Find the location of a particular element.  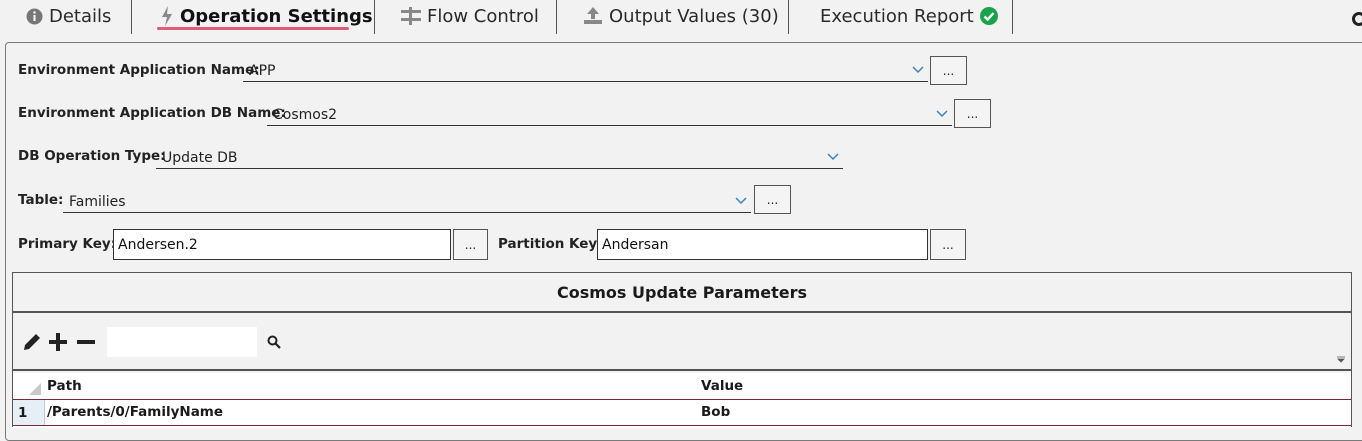

op-type-value: Update DB is located at coordinates (200, 157).